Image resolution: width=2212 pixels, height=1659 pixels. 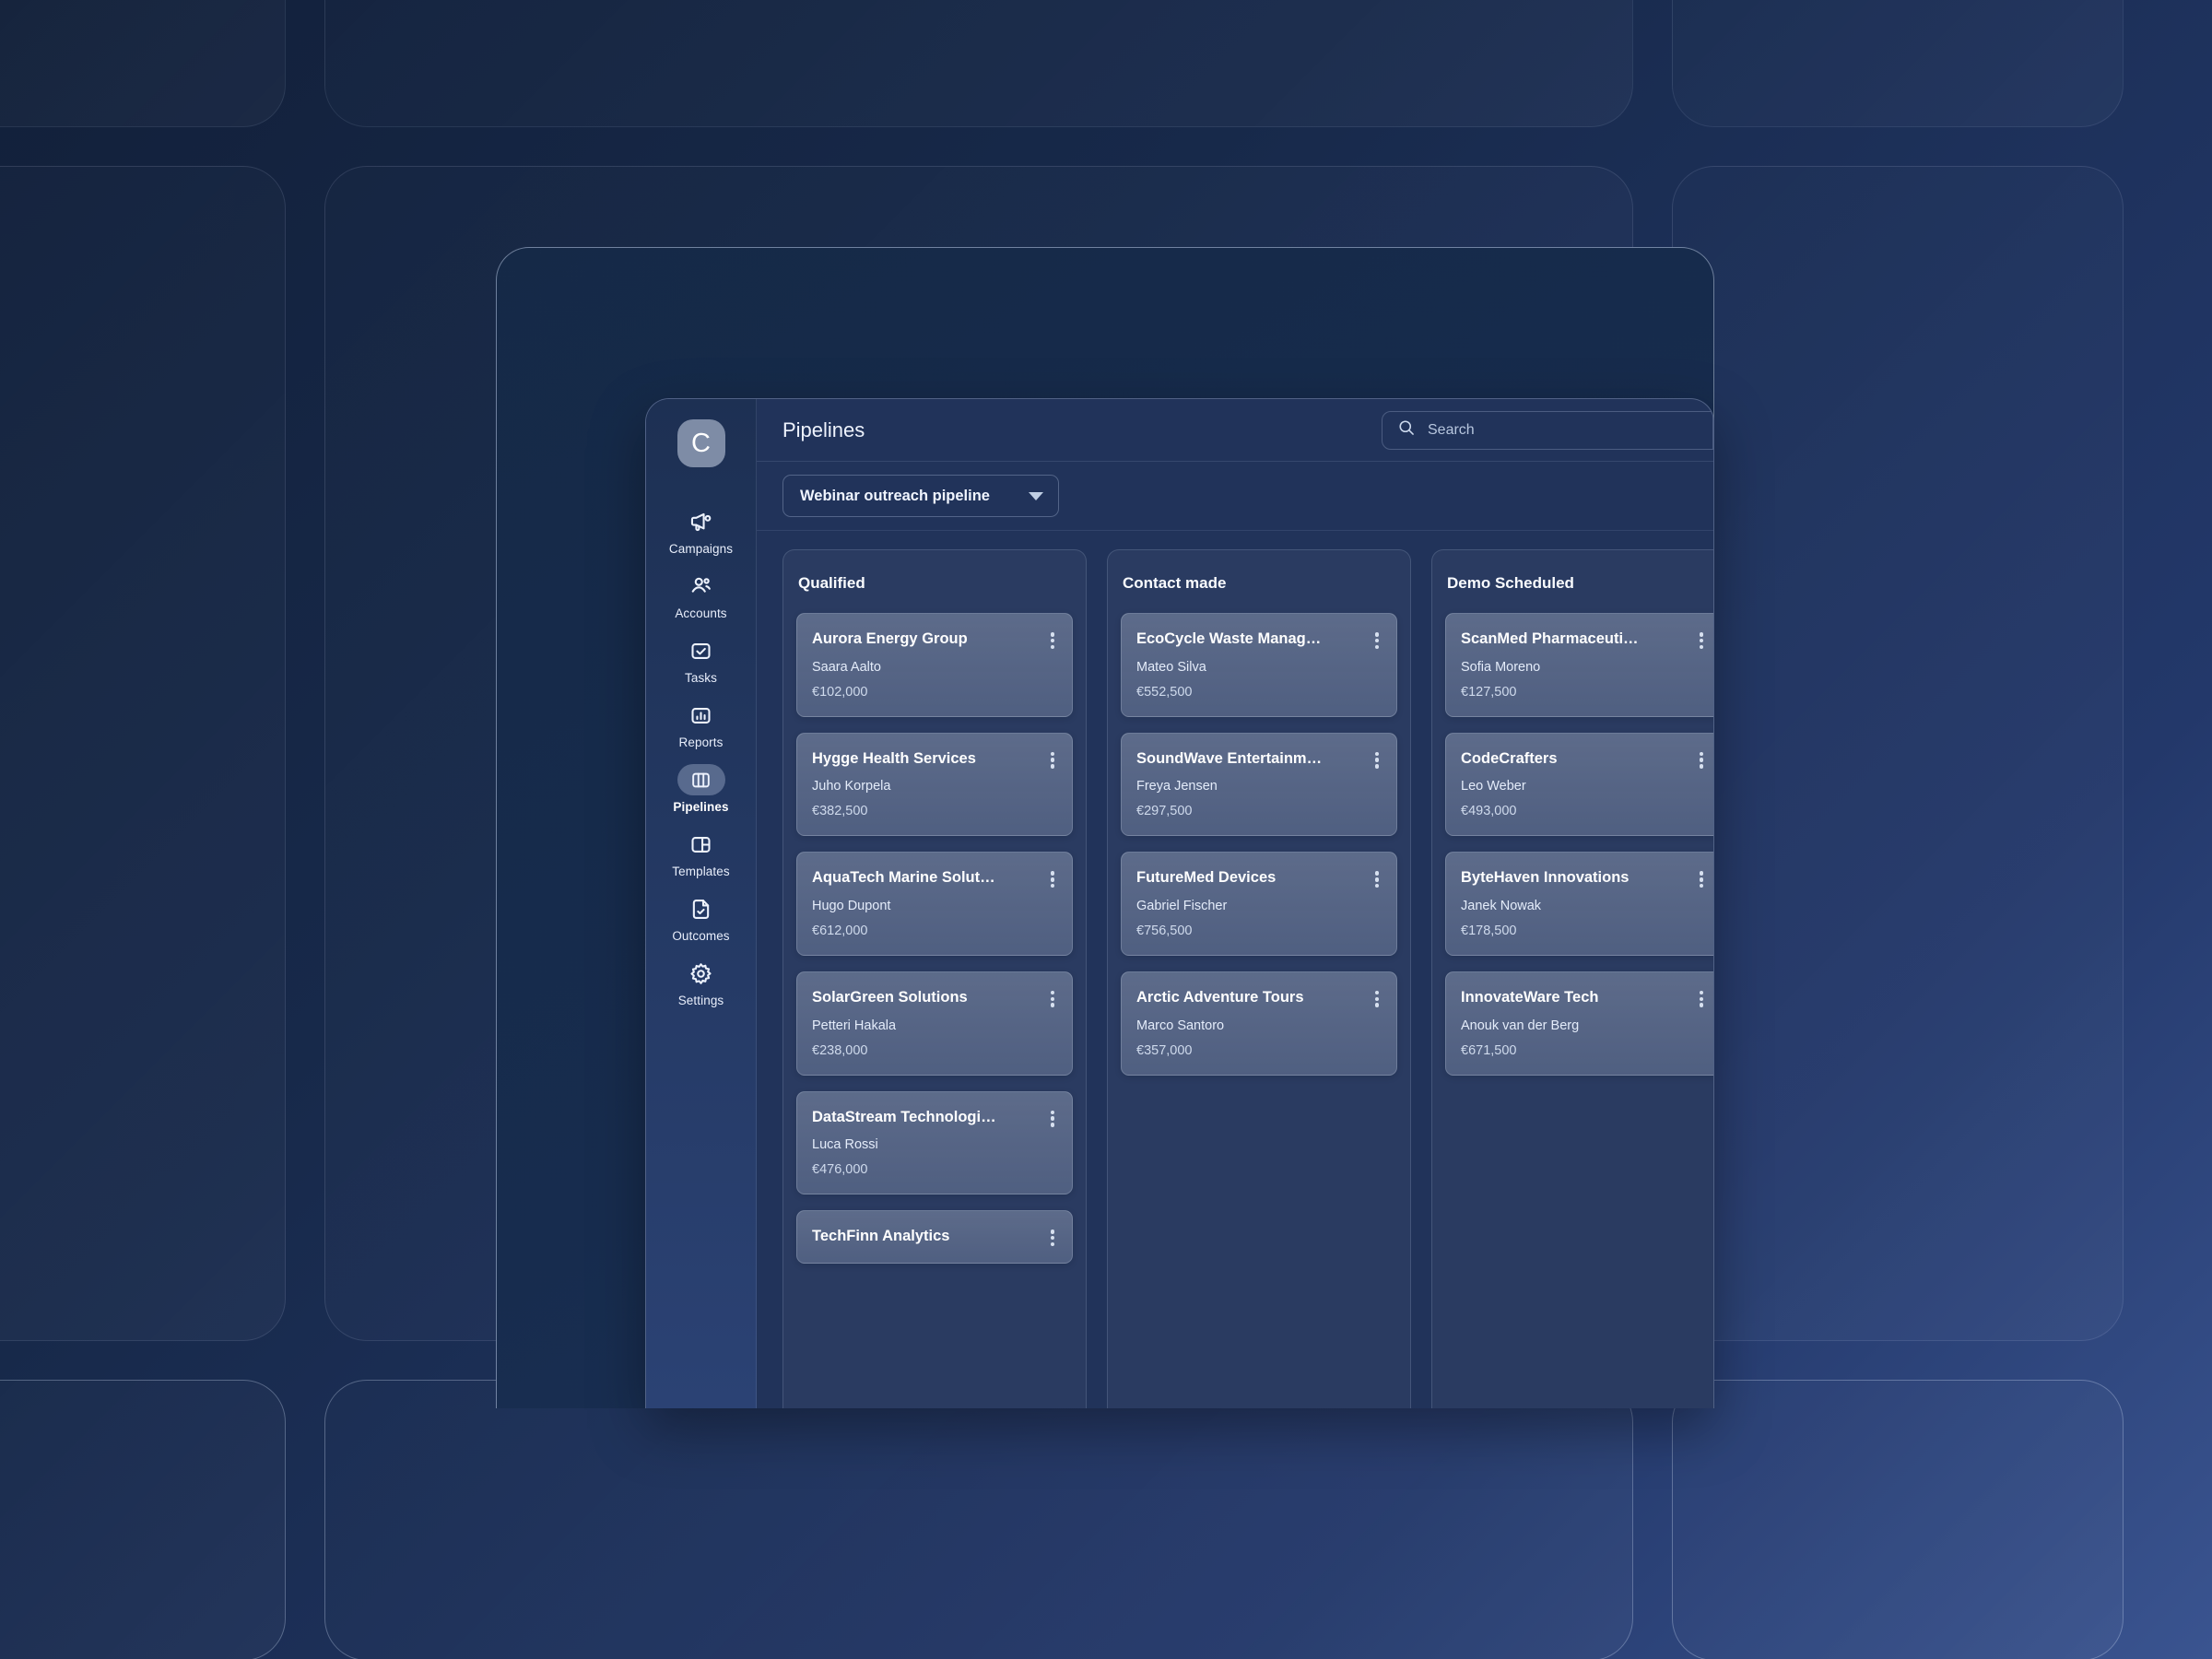 I want to click on deal-contact: Janek Nowak, so click(x=1501, y=905).